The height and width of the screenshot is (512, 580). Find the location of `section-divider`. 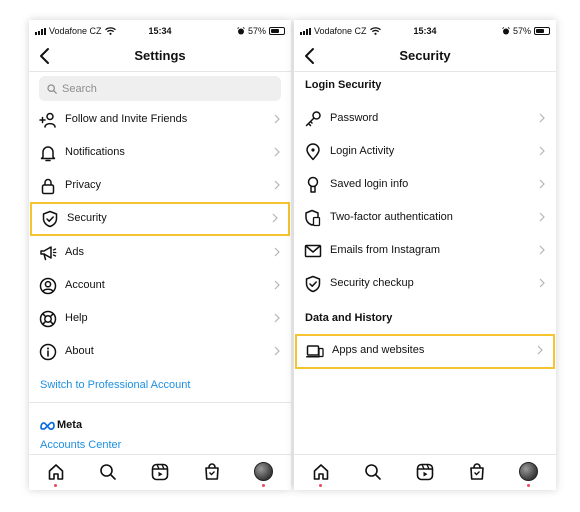

section-divider is located at coordinates (160, 402).